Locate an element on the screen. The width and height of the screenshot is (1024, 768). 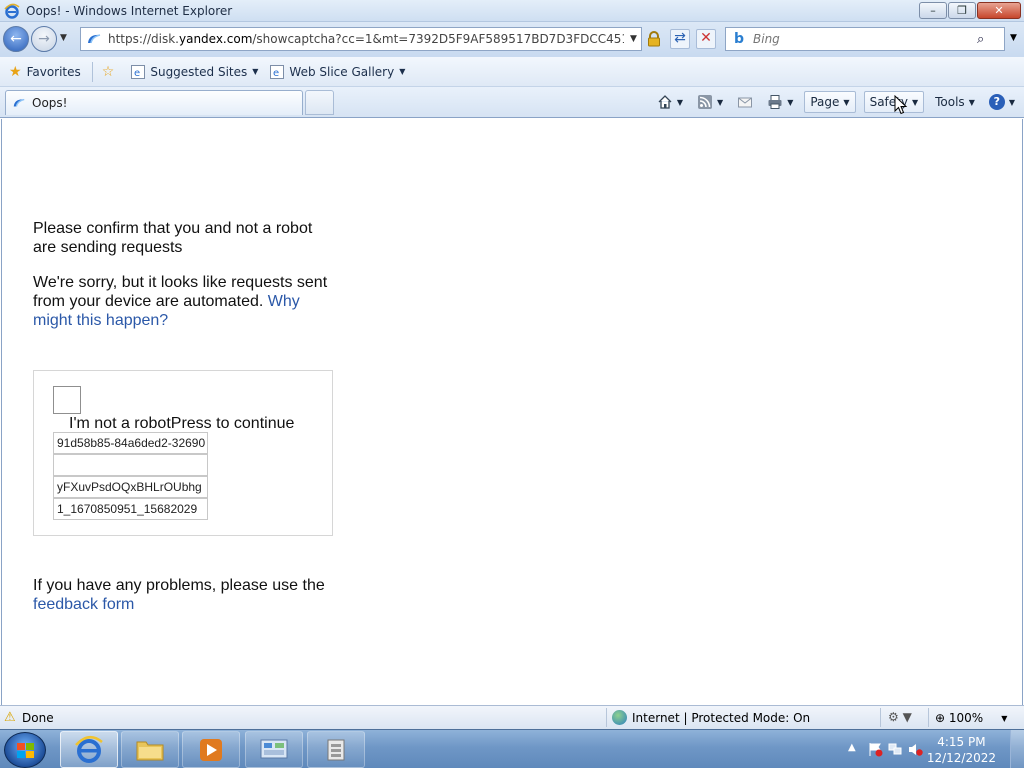
command-bar: ▼ ▼ ▼ Page ▼ Safety ▼ Tools ▼ ? ▼ is located at coordinates (832, 102).